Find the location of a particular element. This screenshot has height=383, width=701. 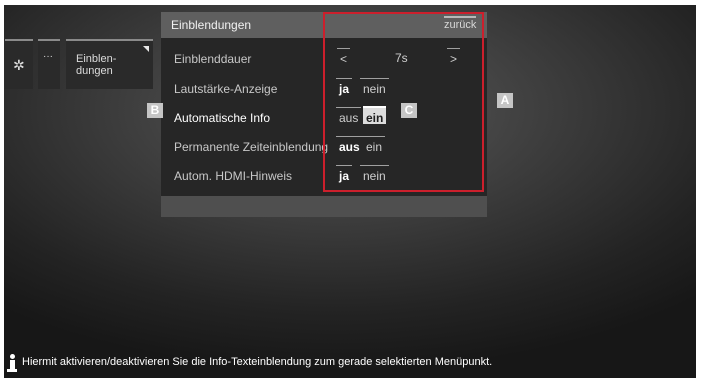

row-label-permanente-zeiteinblendung: Permanente Zeiteinblendung is located at coordinates (251, 147).